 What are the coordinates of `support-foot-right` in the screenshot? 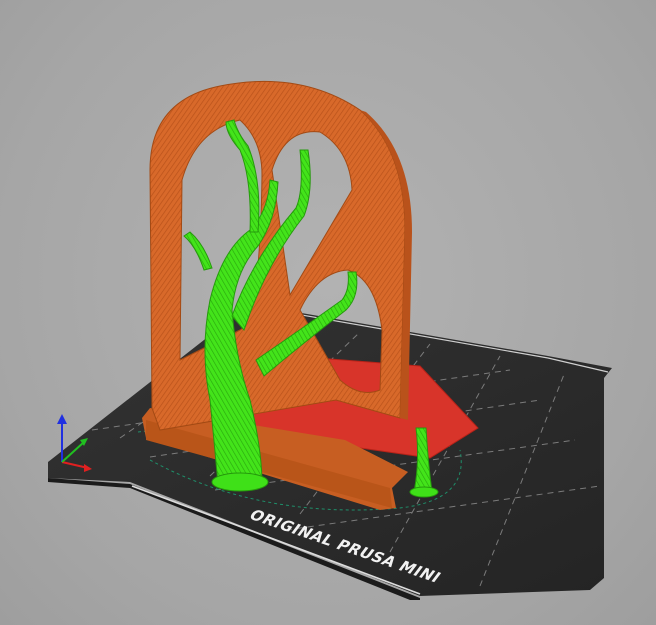 It's located at (424, 492).